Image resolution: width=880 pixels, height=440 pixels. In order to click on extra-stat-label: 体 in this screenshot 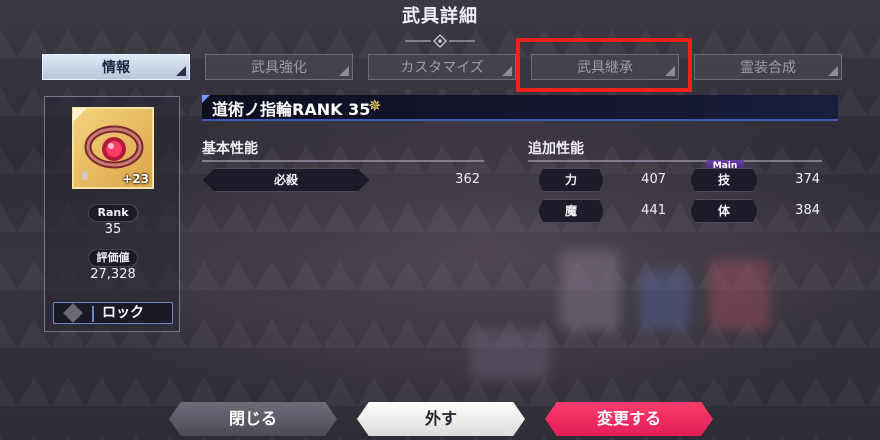, I will do `click(724, 211)`.